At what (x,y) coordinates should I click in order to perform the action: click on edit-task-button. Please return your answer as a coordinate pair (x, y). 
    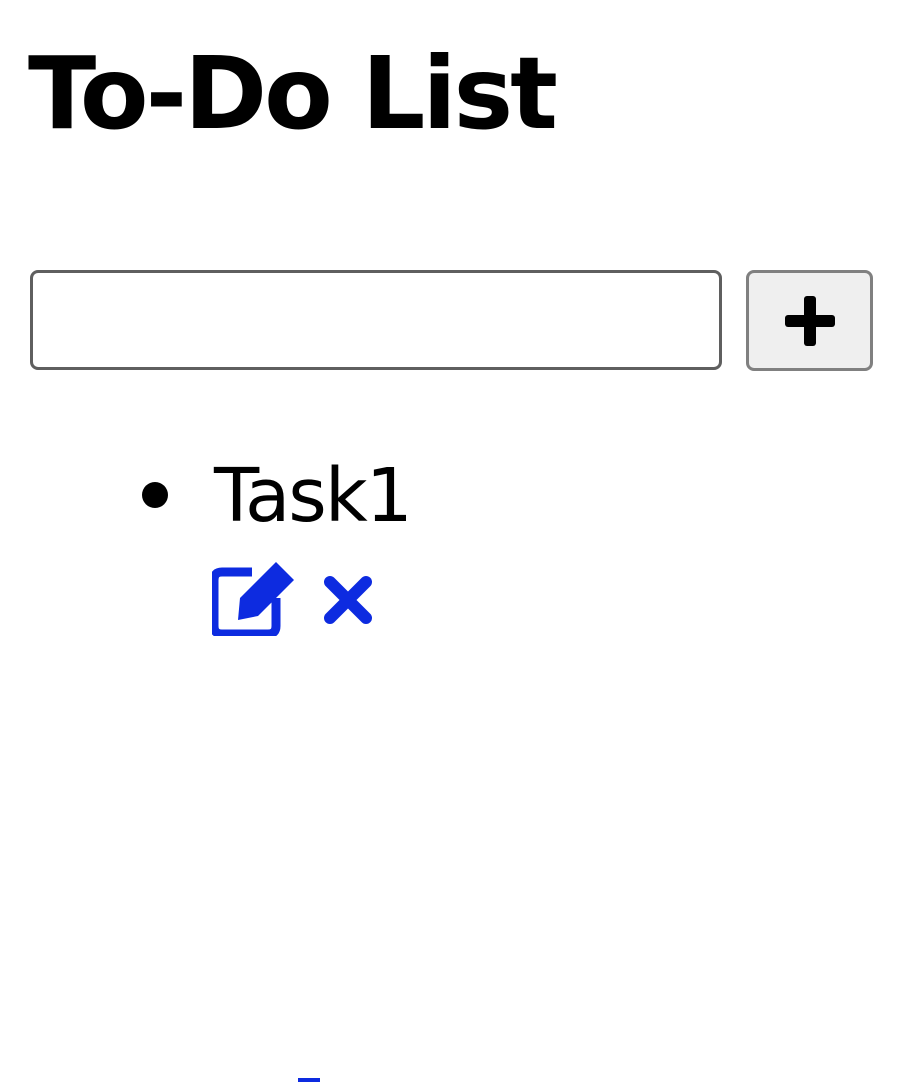
    Looking at the image, I should click on (253, 599).